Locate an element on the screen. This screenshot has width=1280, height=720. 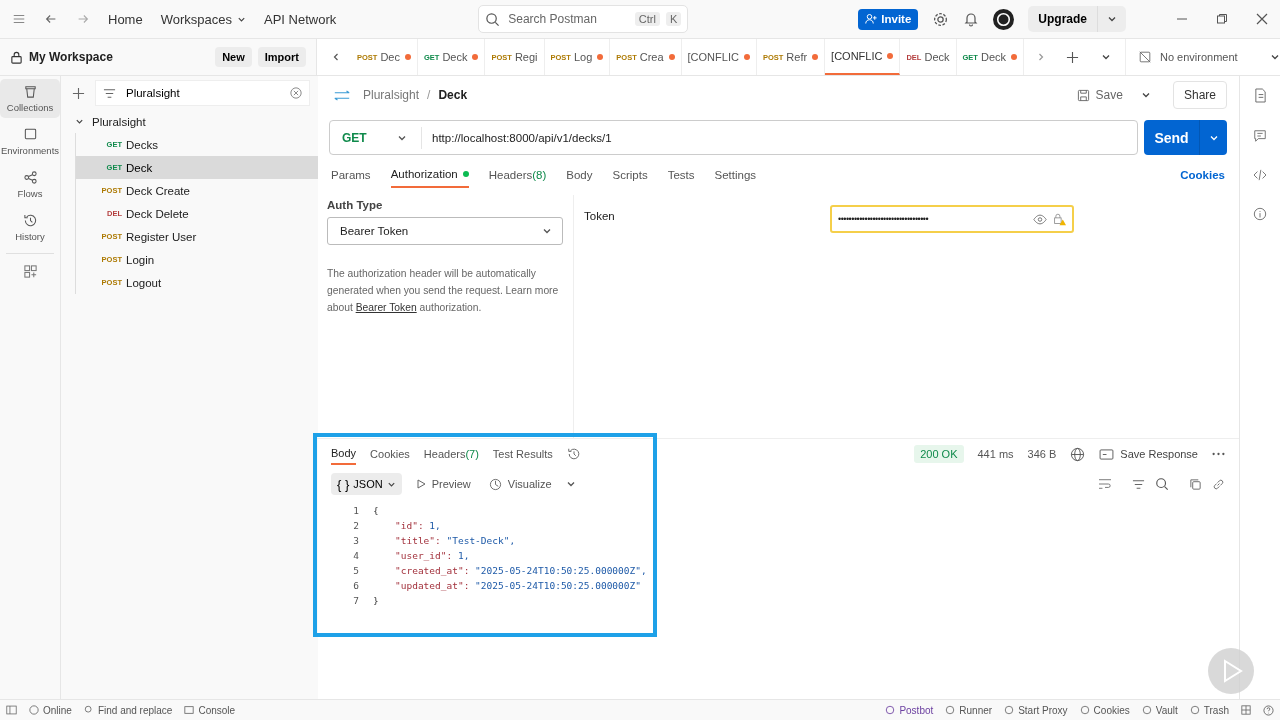
close-icon is located at coordinates (1262, 19).